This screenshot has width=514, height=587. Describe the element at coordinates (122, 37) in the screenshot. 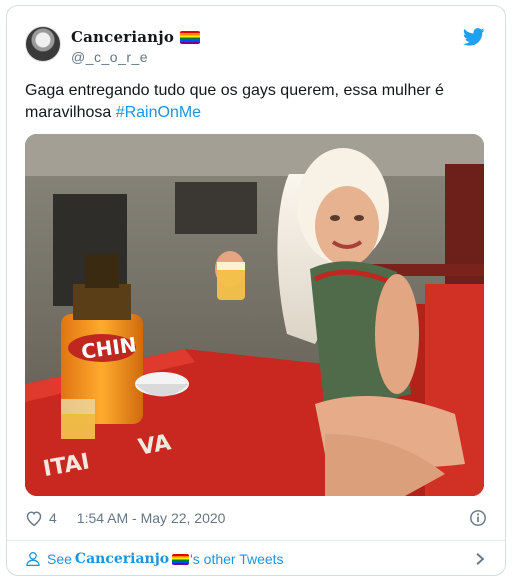

I see `display-name: Cancerianjo` at that location.